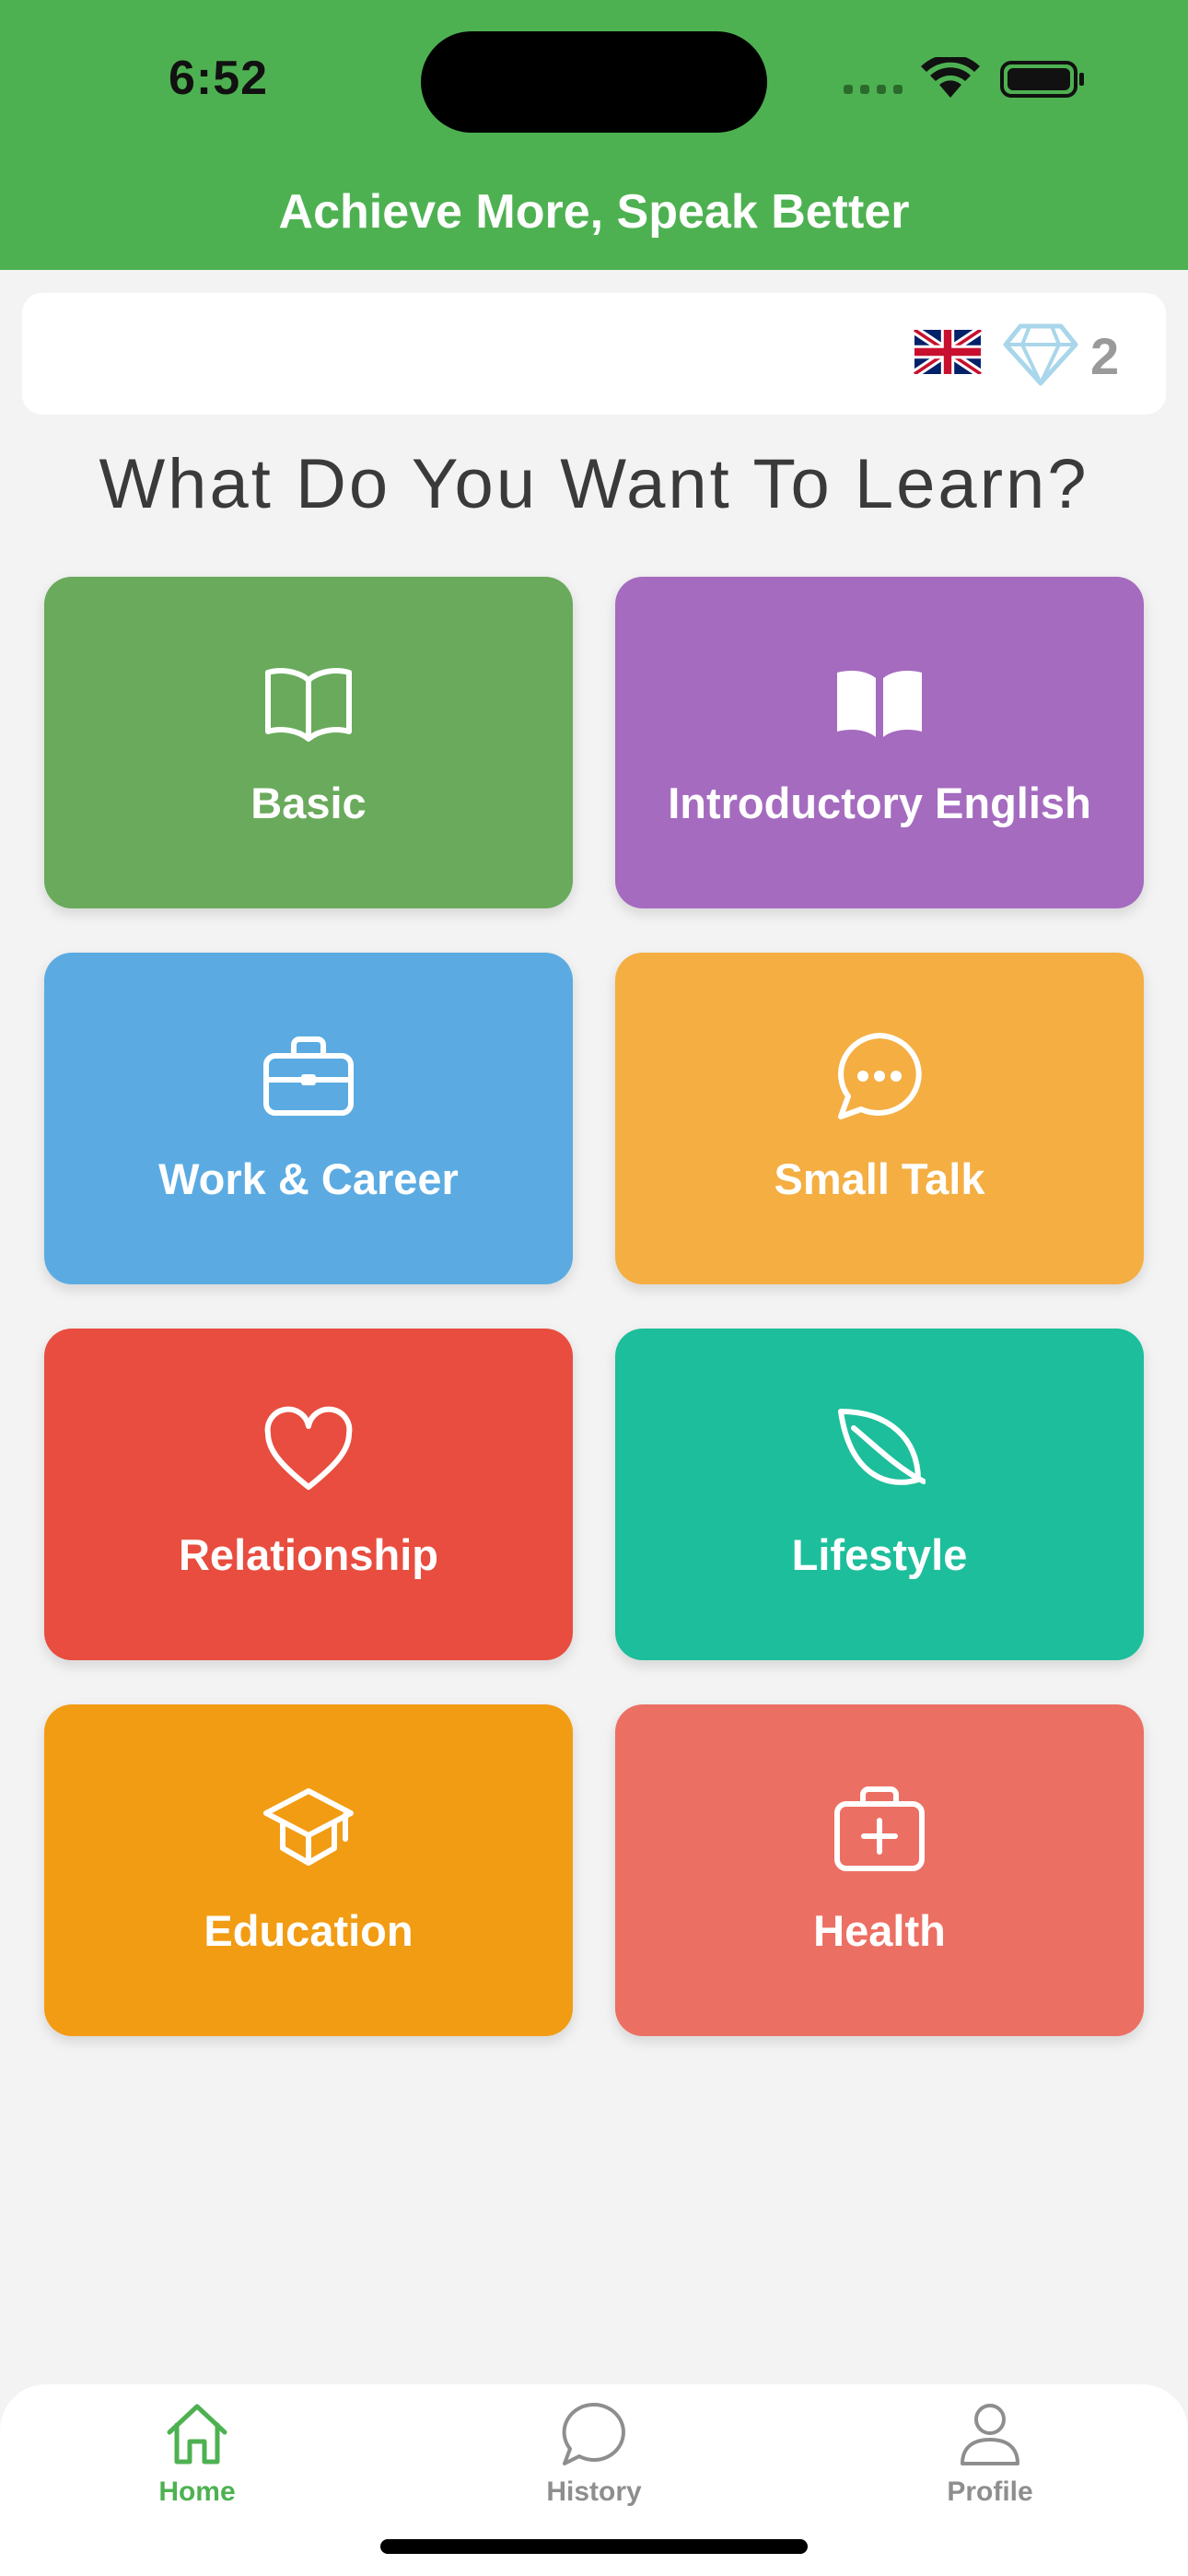 This screenshot has width=1188, height=2576. I want to click on category-label: Basic, so click(308, 803).